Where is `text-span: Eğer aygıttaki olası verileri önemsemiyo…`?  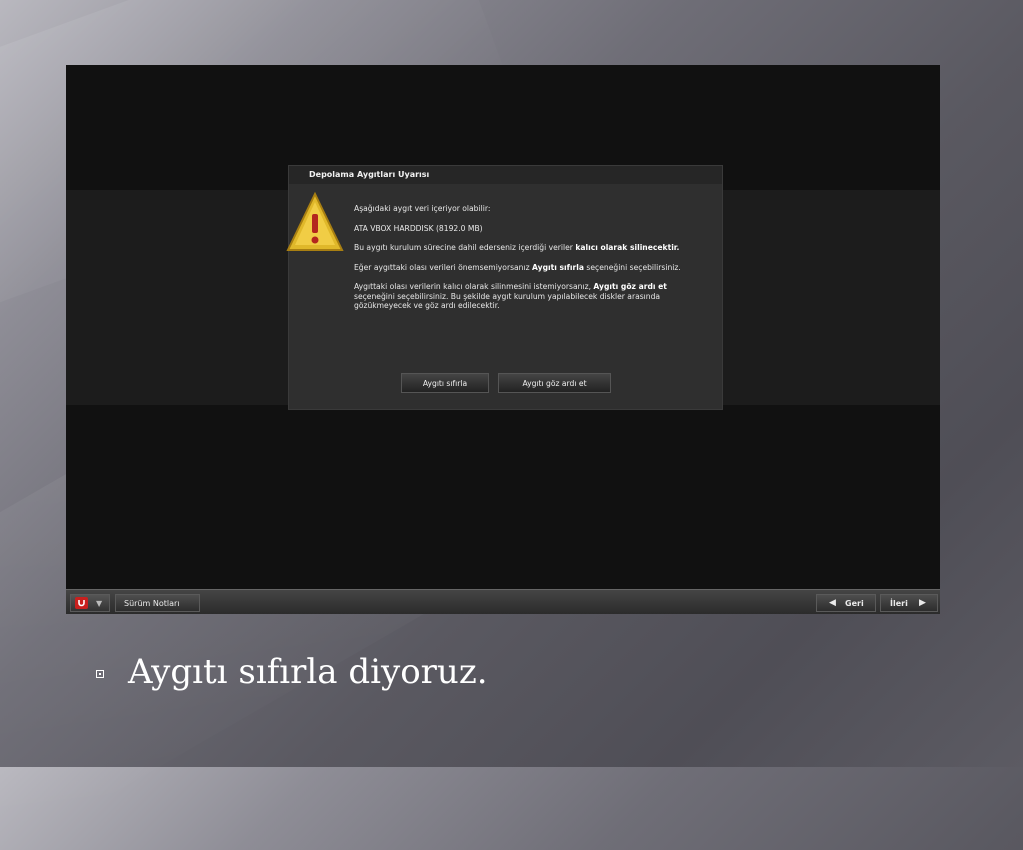
text-span: Eğer aygıttaki olası verileri önemsemiyo… is located at coordinates (443, 267).